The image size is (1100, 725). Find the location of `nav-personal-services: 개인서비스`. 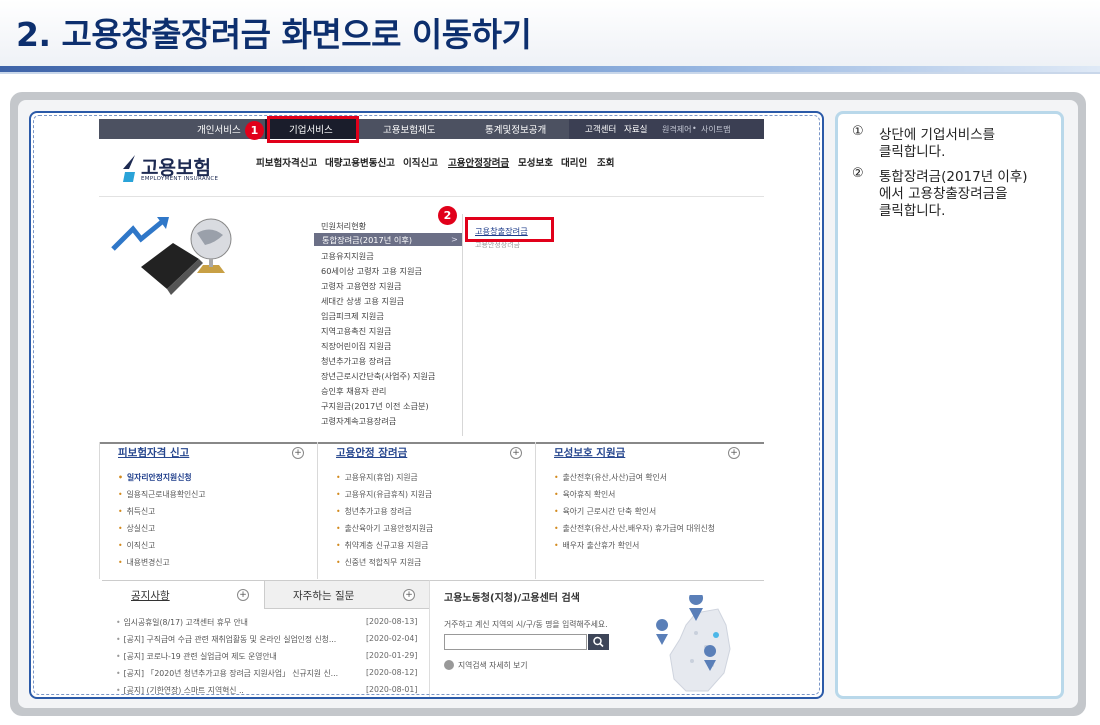

nav-personal-services: 개인서비스 is located at coordinates (219, 129).